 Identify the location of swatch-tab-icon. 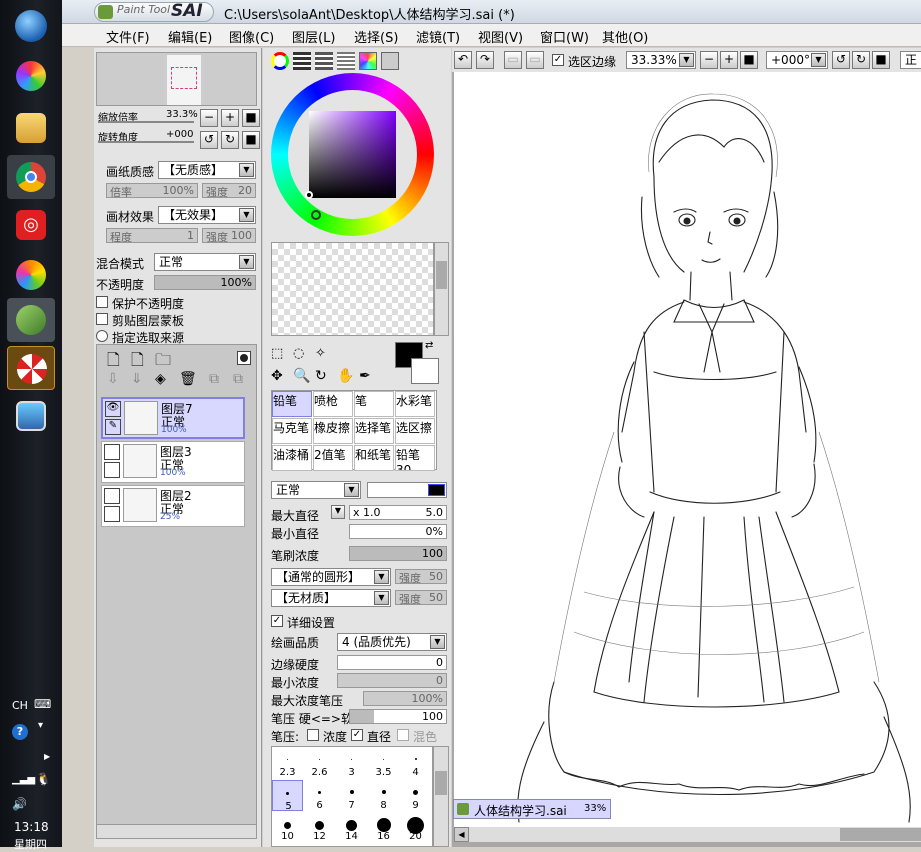
(346, 61).